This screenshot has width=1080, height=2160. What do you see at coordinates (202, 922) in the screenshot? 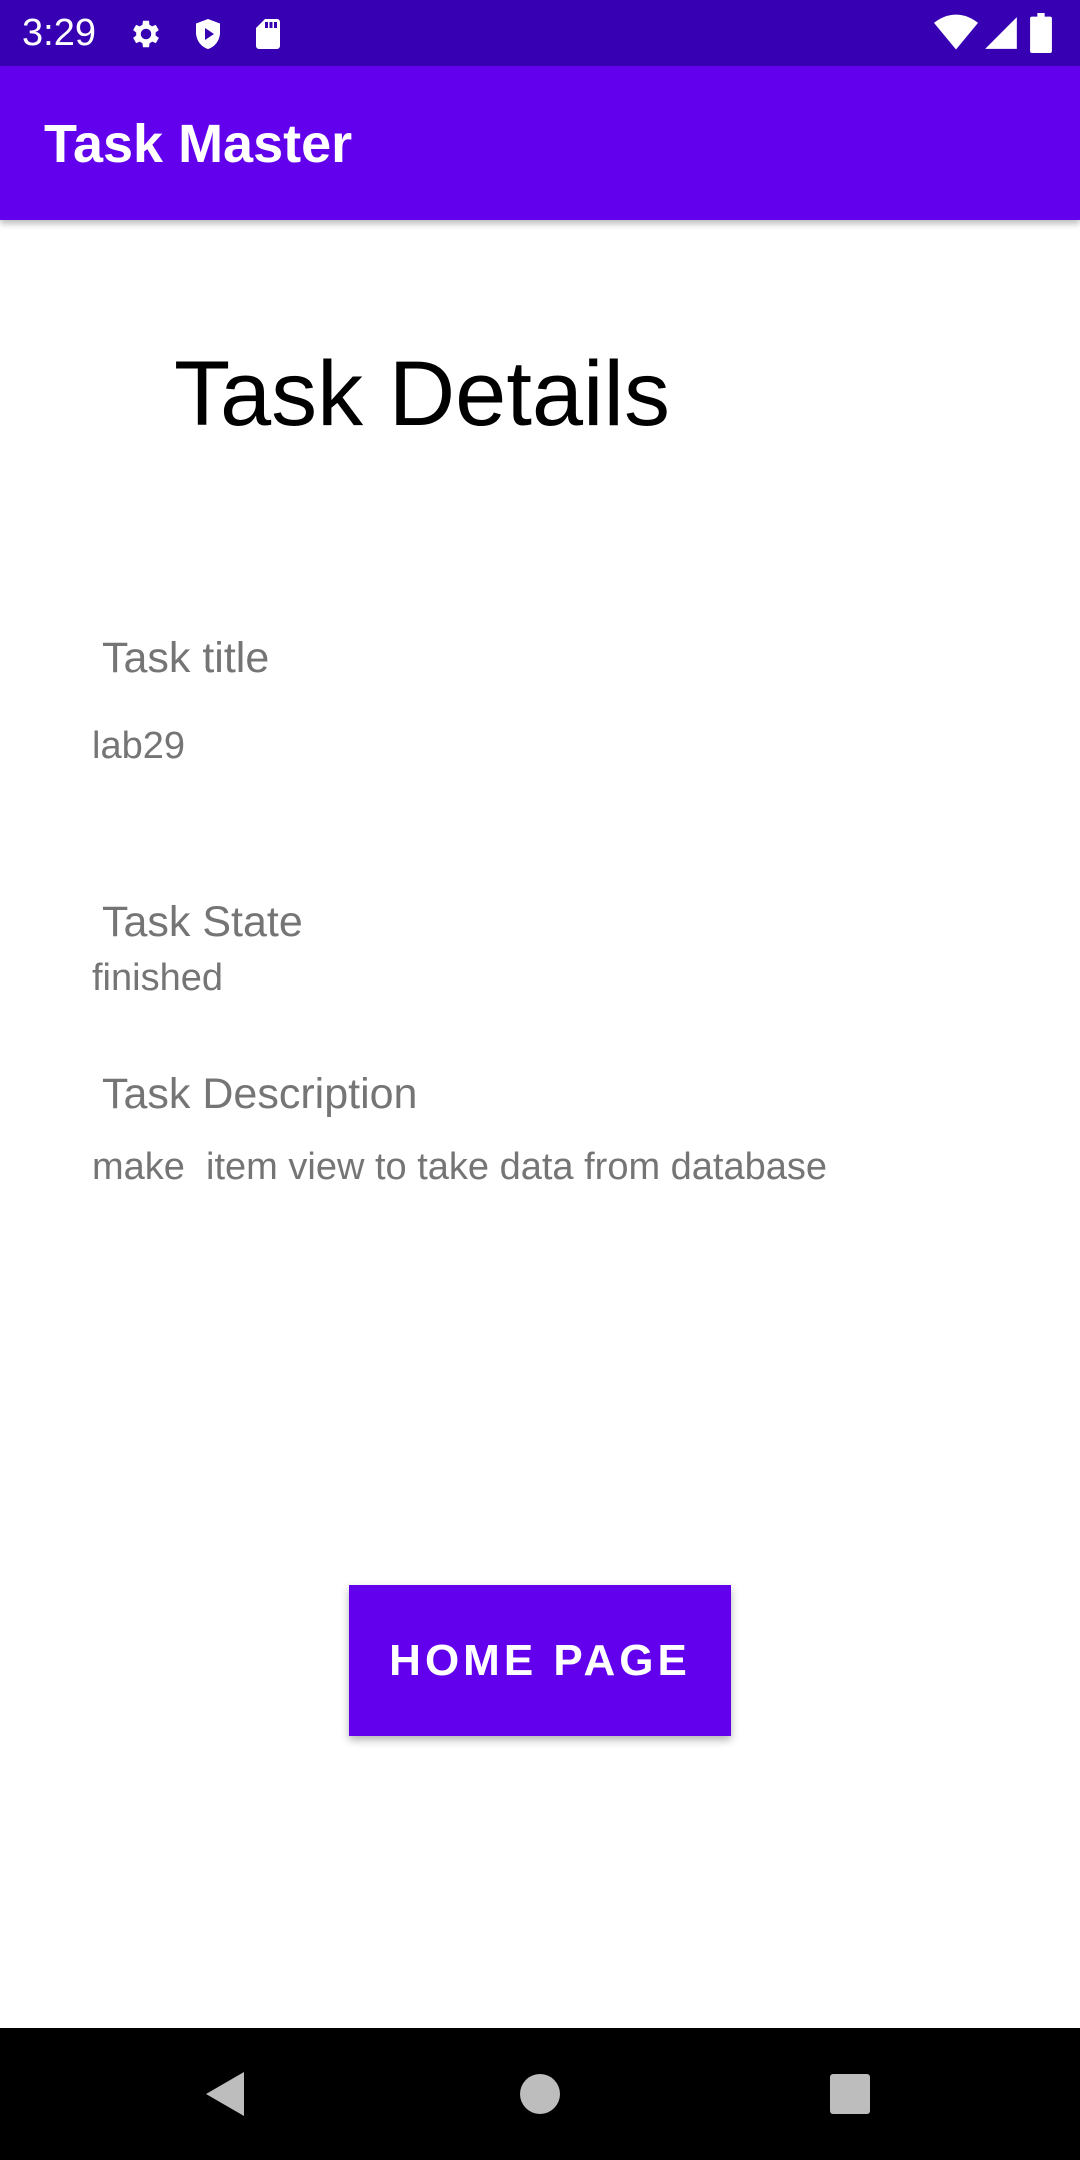
I see `task-state-label: Task State` at bounding box center [202, 922].